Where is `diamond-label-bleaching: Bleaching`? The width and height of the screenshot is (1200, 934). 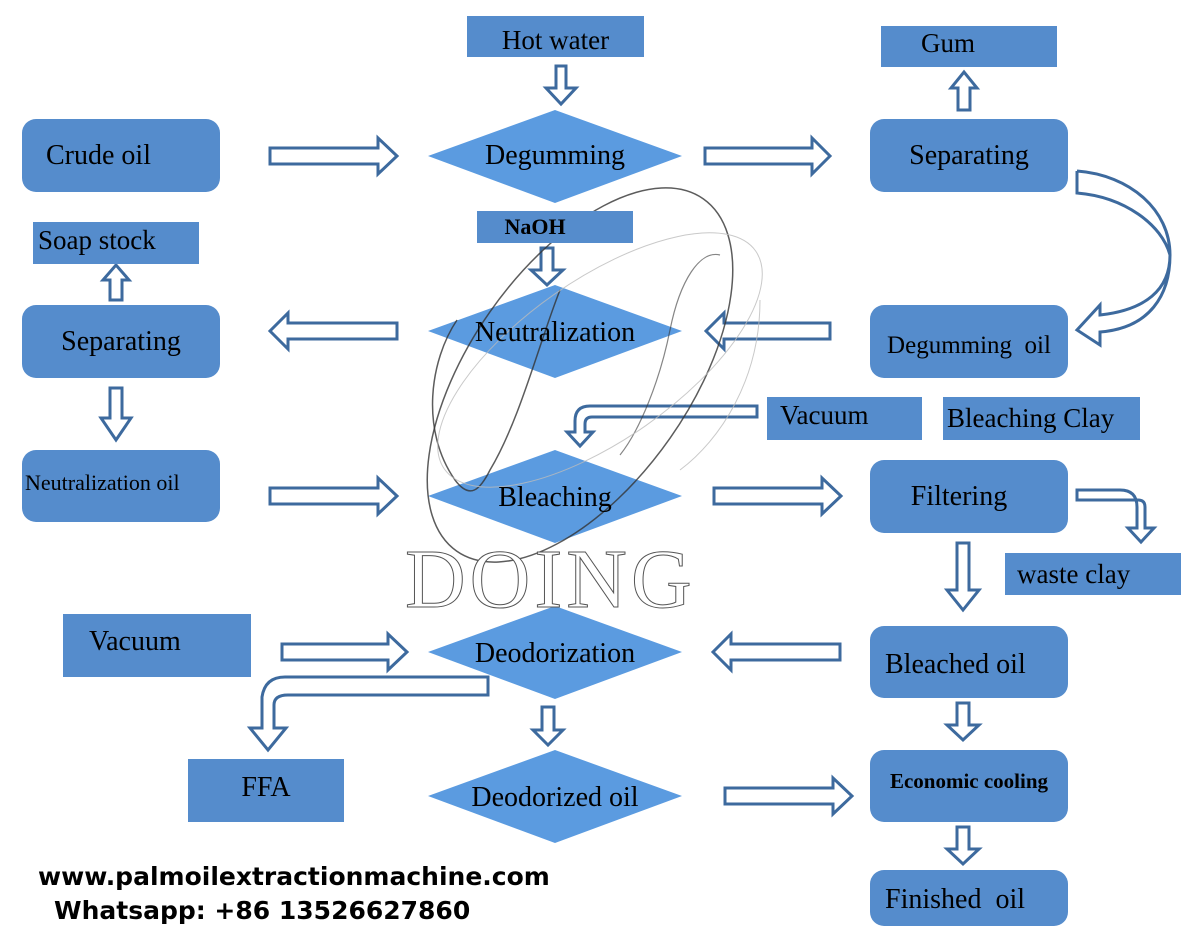 diamond-label-bleaching: Bleaching is located at coordinates (555, 497).